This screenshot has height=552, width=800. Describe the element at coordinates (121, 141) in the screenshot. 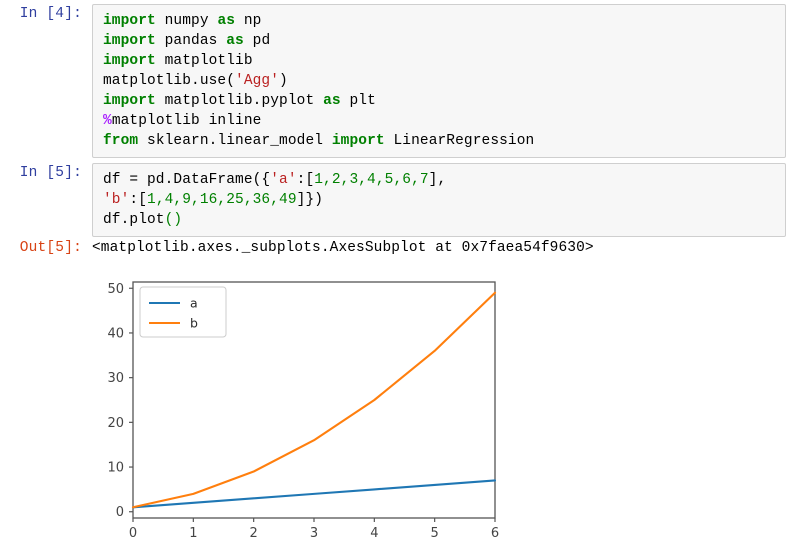

I see `token-from: from` at that location.